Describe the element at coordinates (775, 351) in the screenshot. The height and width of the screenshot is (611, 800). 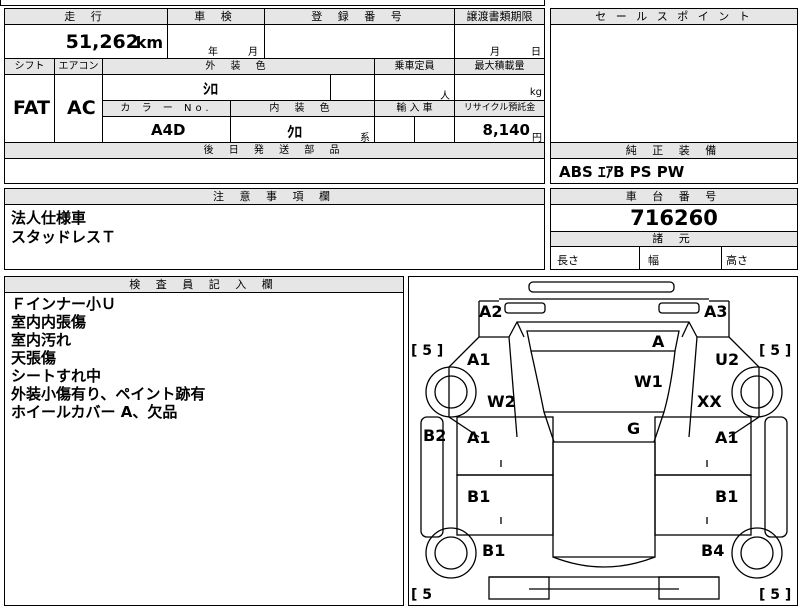
I see `tire-depth-rear-right: [ 5 ]` at that location.